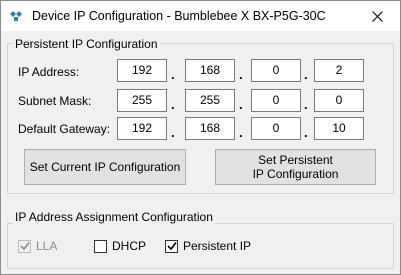 Image resolution: width=401 pixels, height=275 pixels. Describe the element at coordinates (142, 70) in the screenshot. I see `ip-address-octet-1: 192` at that location.